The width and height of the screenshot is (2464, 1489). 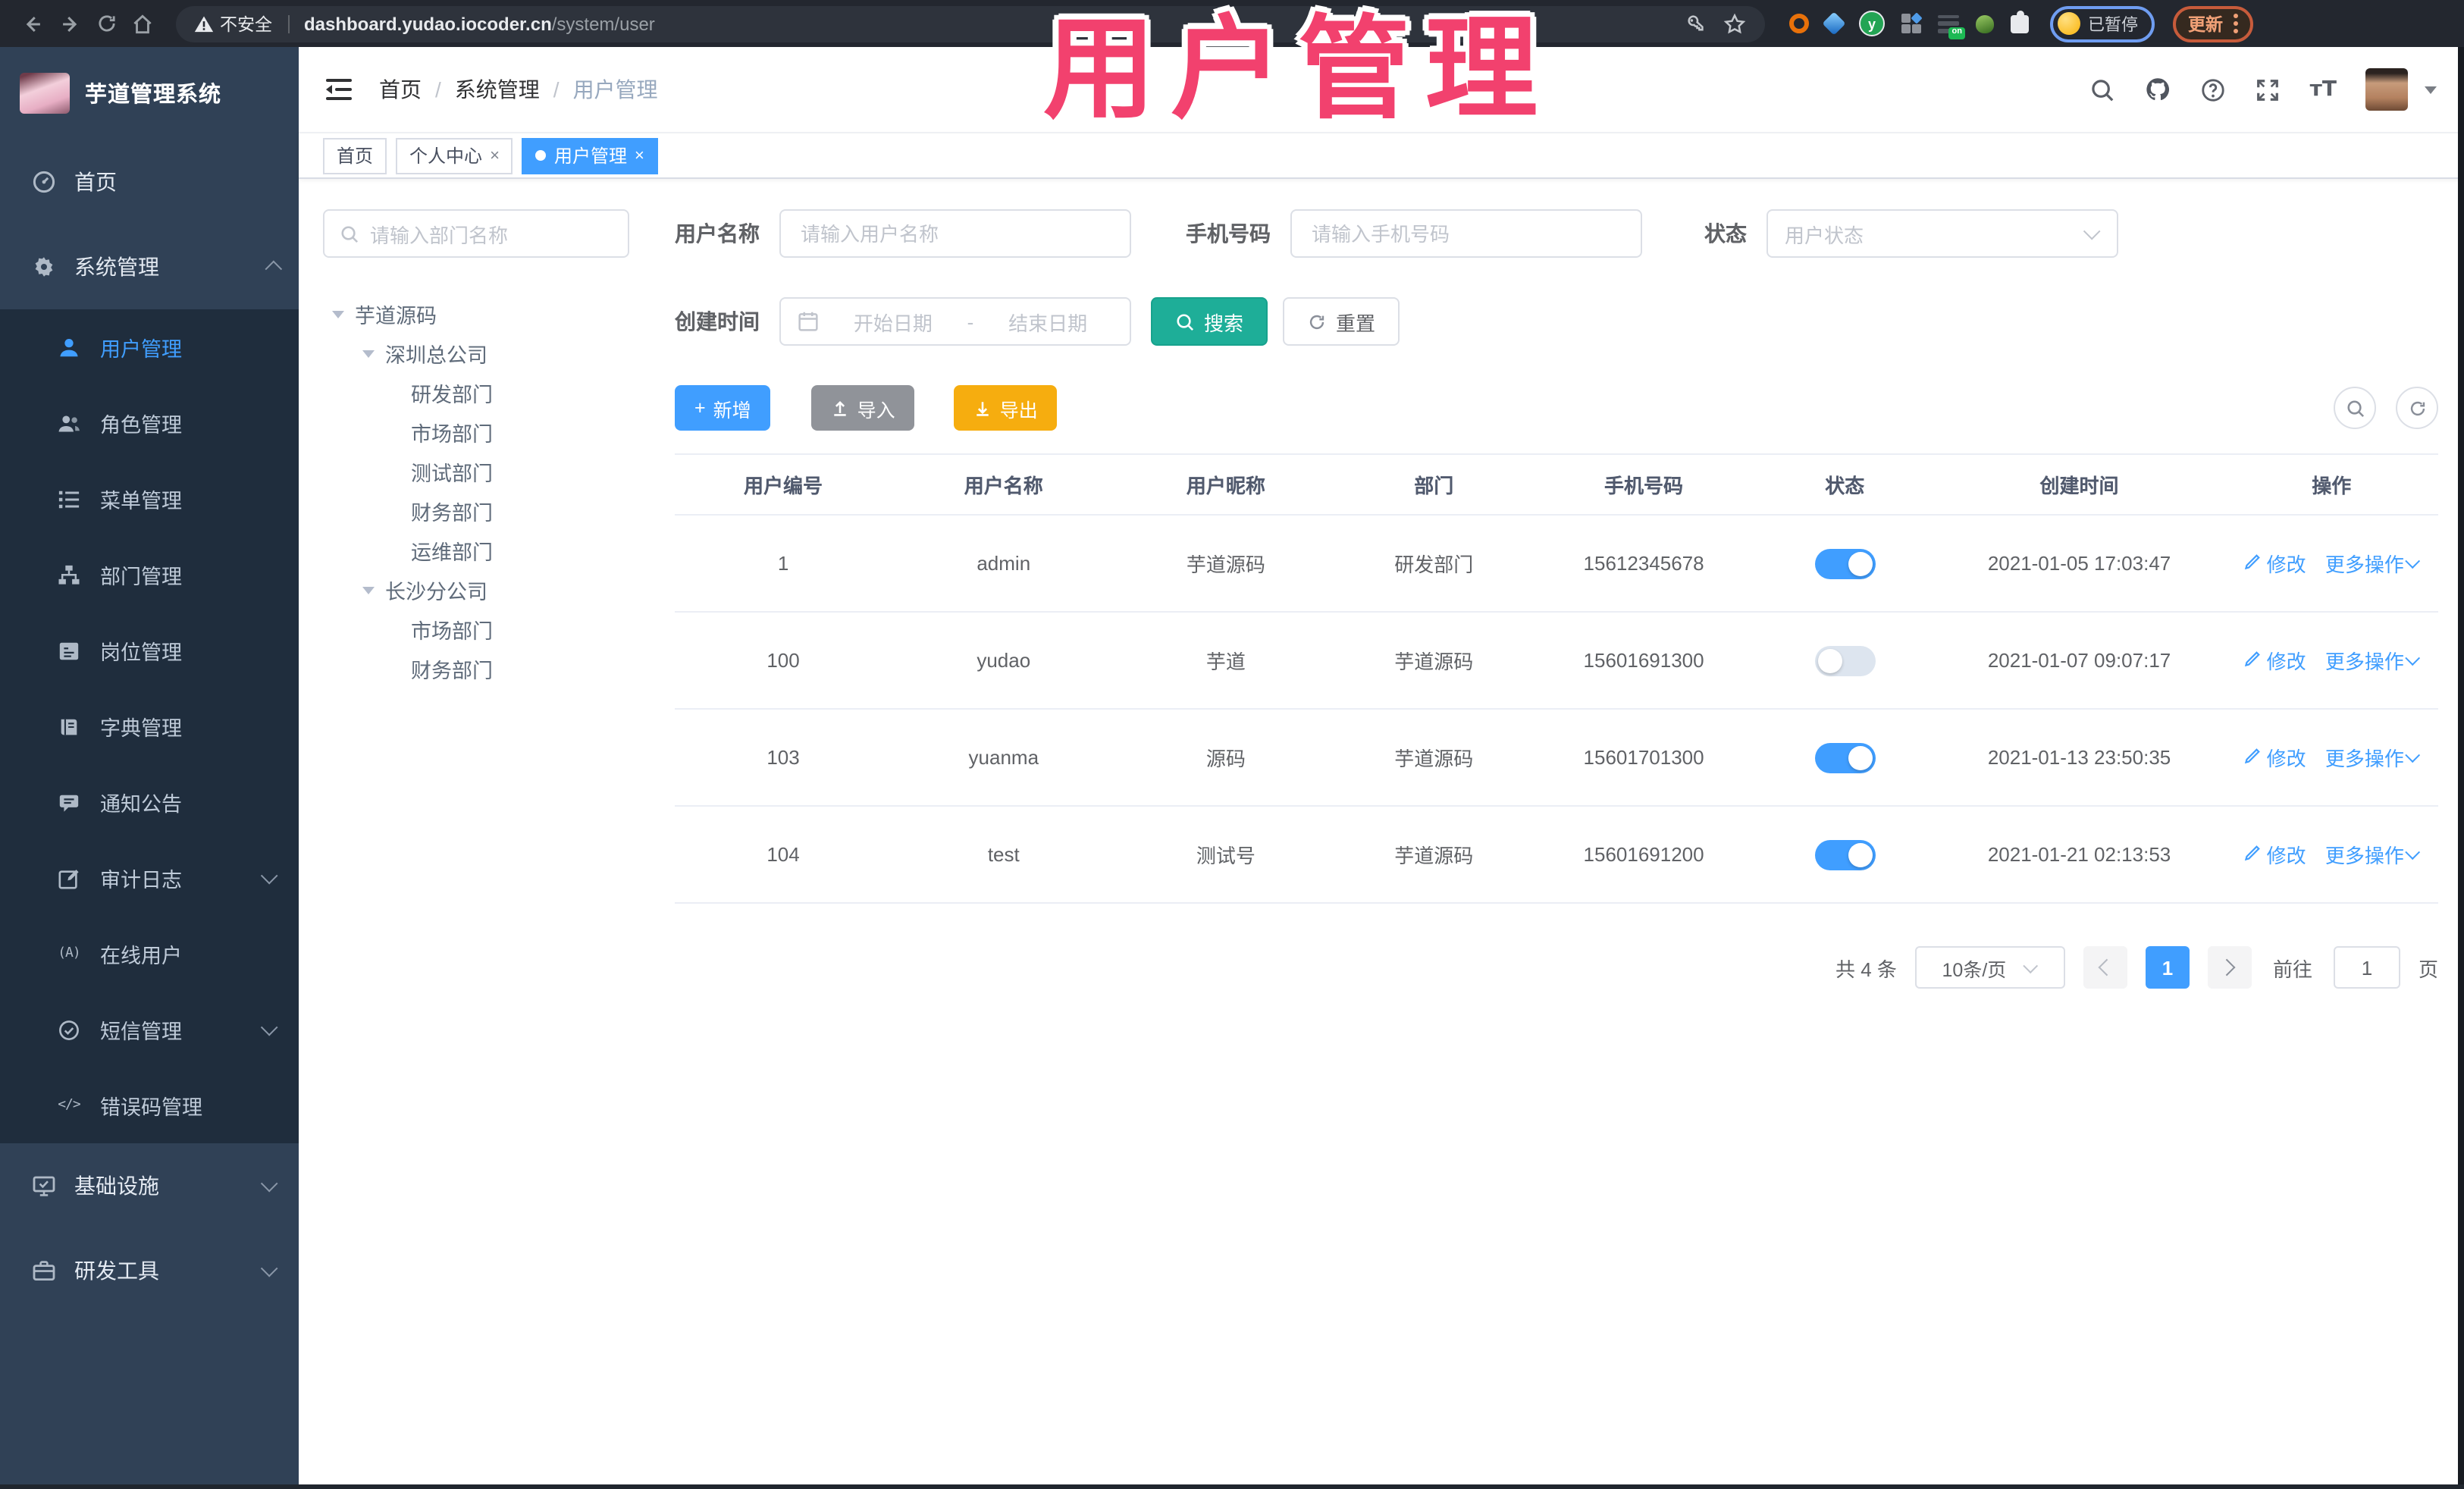 What do you see at coordinates (2252, 756) in the screenshot?
I see `pencil-icon` at bounding box center [2252, 756].